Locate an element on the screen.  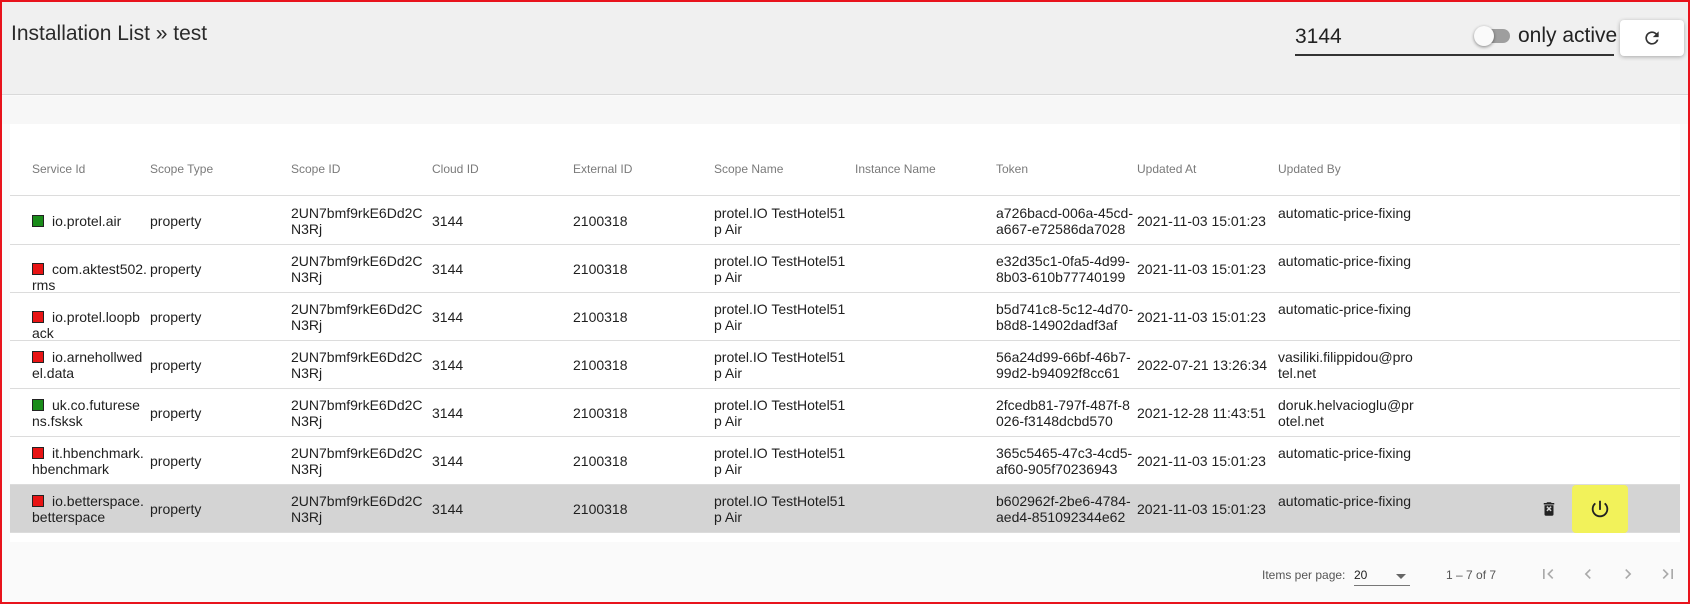
last-page-button is located at coordinates (1668, 574).